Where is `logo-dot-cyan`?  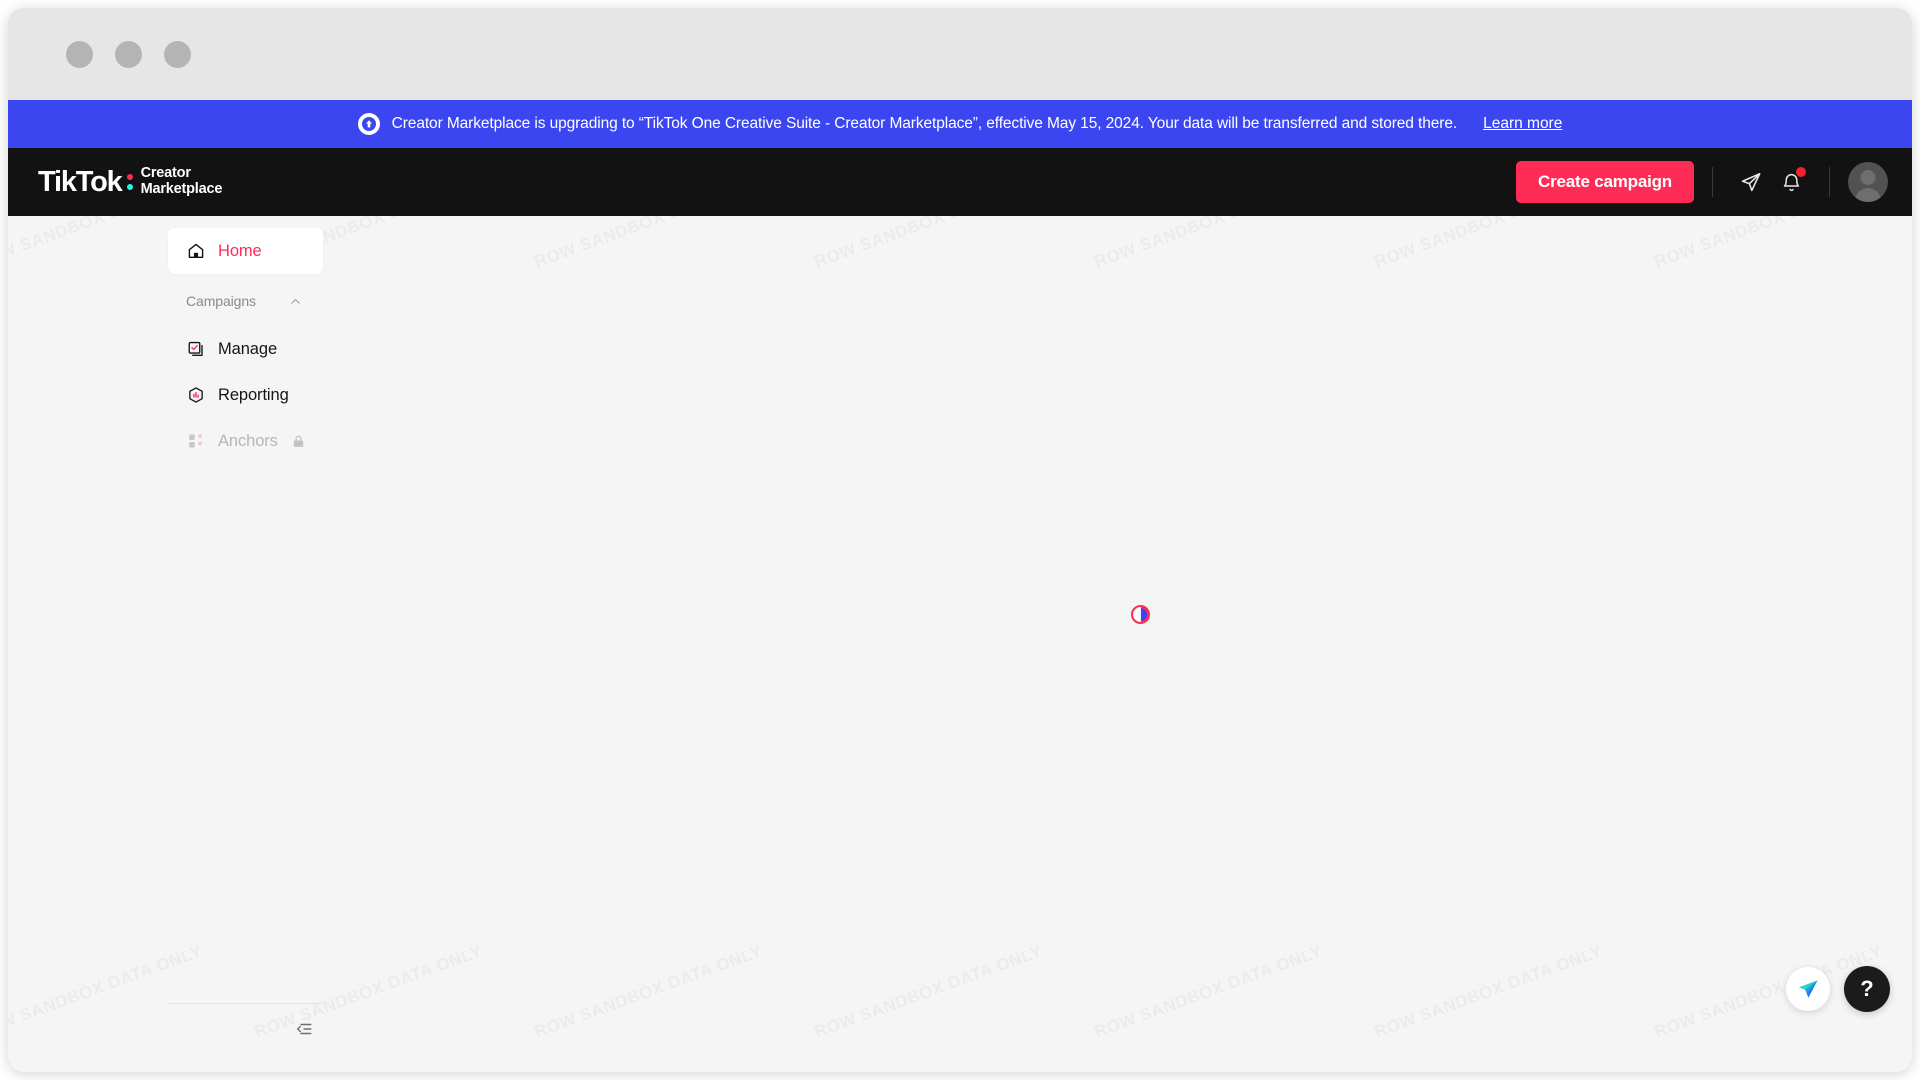 logo-dot-cyan is located at coordinates (129, 187).